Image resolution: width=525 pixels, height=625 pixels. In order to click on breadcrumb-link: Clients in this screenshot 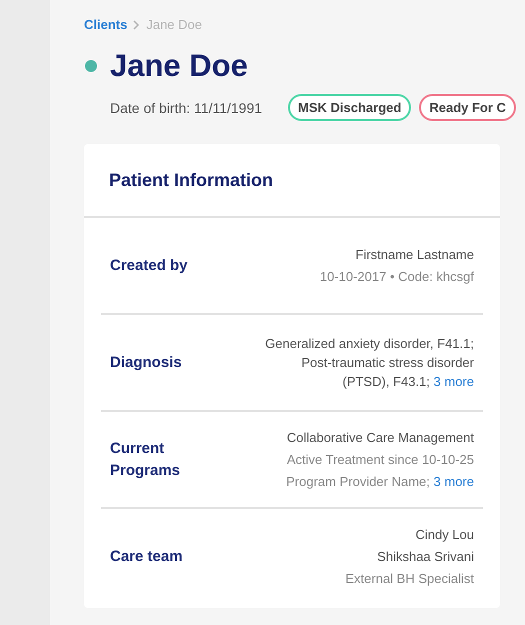, I will do `click(106, 24)`.